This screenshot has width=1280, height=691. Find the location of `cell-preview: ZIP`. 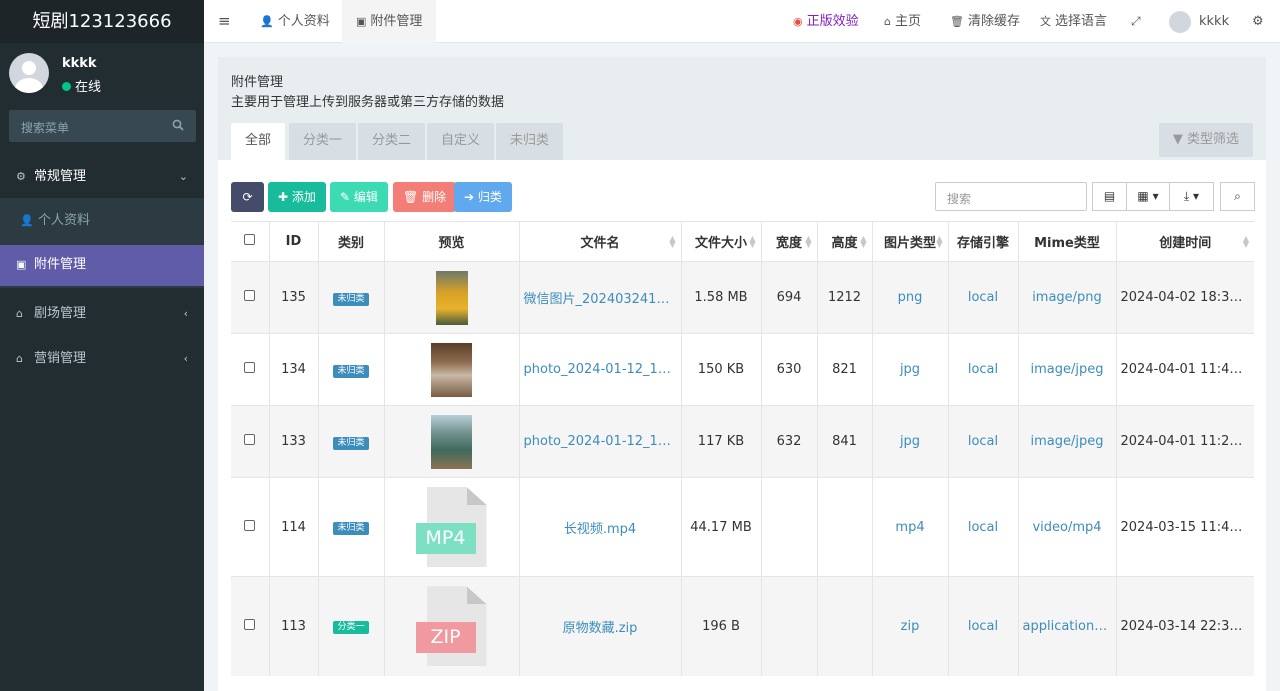

cell-preview: ZIP is located at coordinates (451, 626).